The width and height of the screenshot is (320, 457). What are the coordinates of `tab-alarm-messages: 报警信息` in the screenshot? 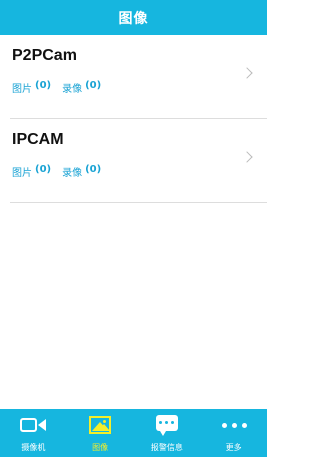 It's located at (167, 433).